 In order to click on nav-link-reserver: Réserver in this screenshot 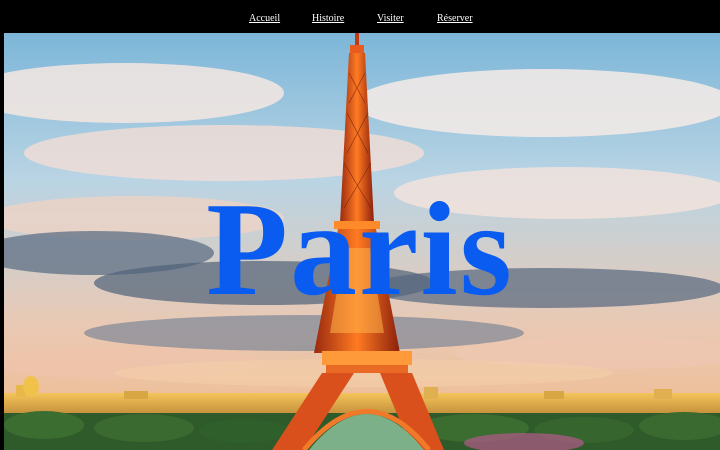, I will do `click(455, 18)`.